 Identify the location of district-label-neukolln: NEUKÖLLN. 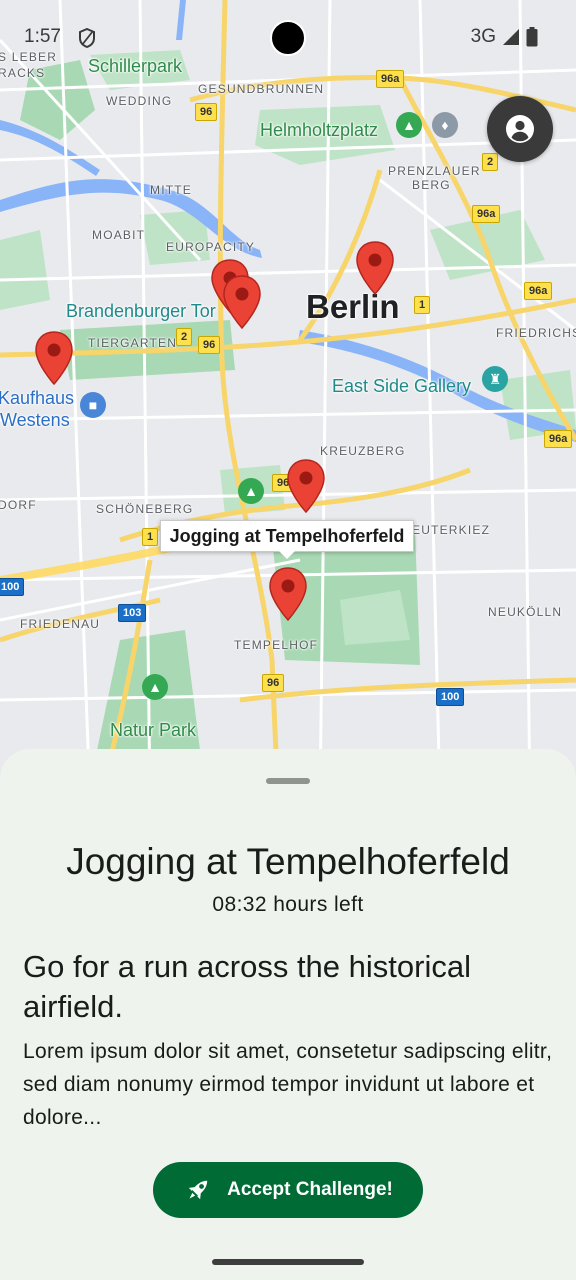
(525, 612).